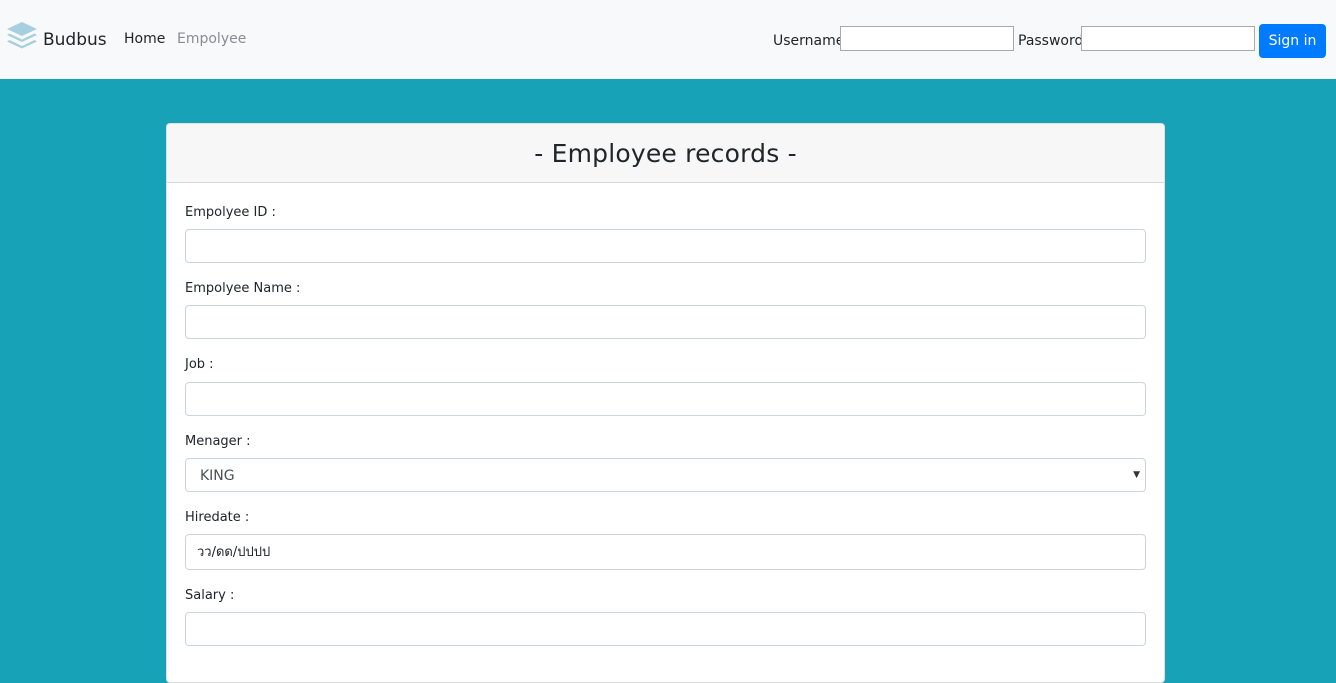 Image resolution: width=1336 pixels, height=683 pixels. I want to click on manager-label: Menager :, so click(218, 441).